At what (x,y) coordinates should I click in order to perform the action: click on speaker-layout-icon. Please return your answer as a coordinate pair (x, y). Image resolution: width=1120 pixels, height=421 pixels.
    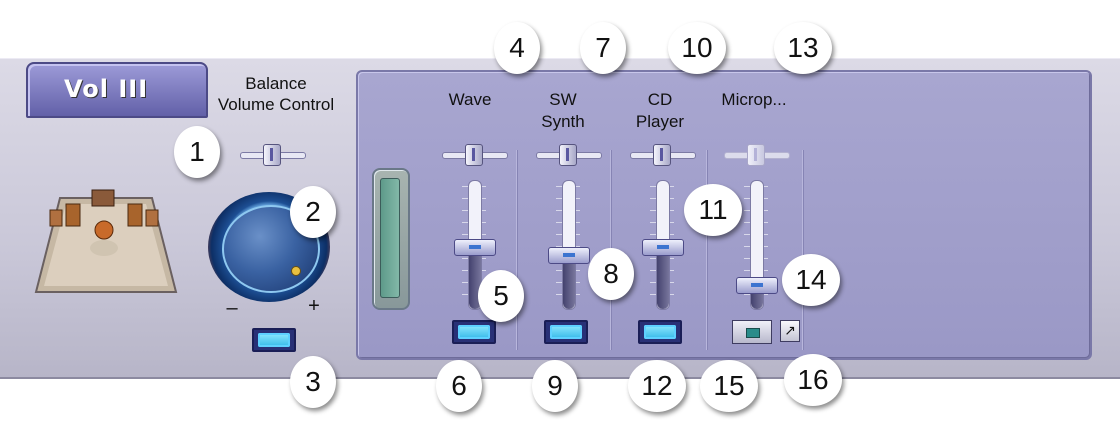
    Looking at the image, I should click on (106, 241).